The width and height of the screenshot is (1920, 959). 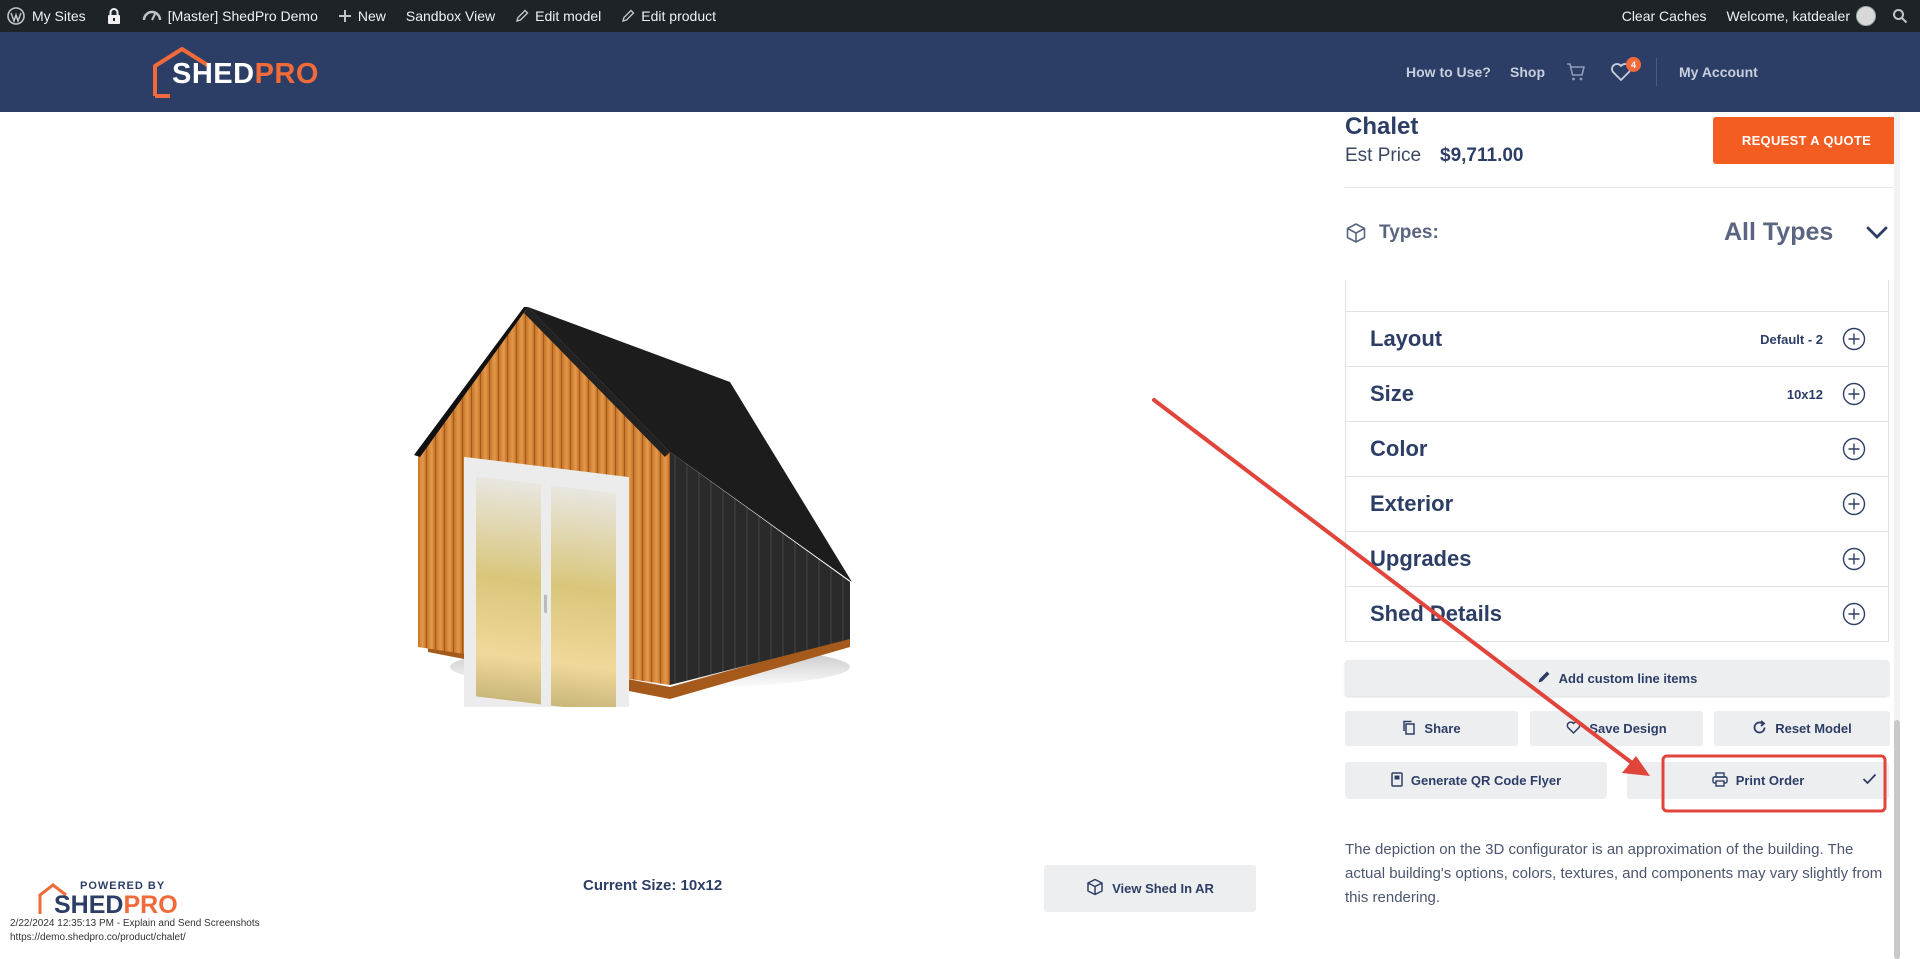 I want to click on share-button: Share, so click(x=1431, y=728).